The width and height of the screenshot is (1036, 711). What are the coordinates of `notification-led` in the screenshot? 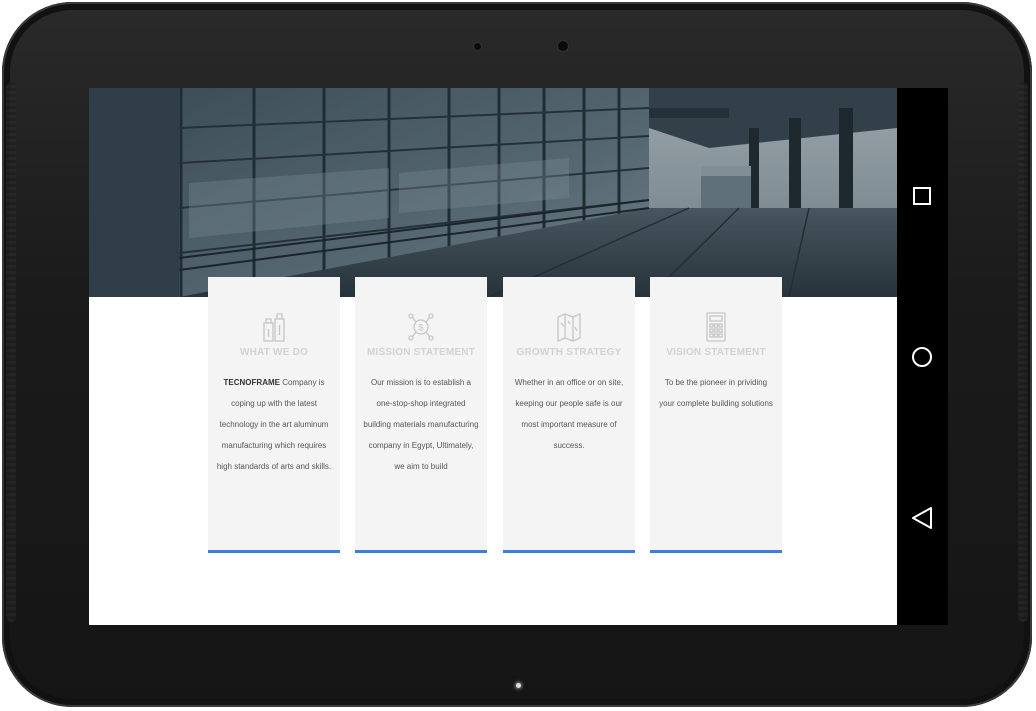 It's located at (518, 685).